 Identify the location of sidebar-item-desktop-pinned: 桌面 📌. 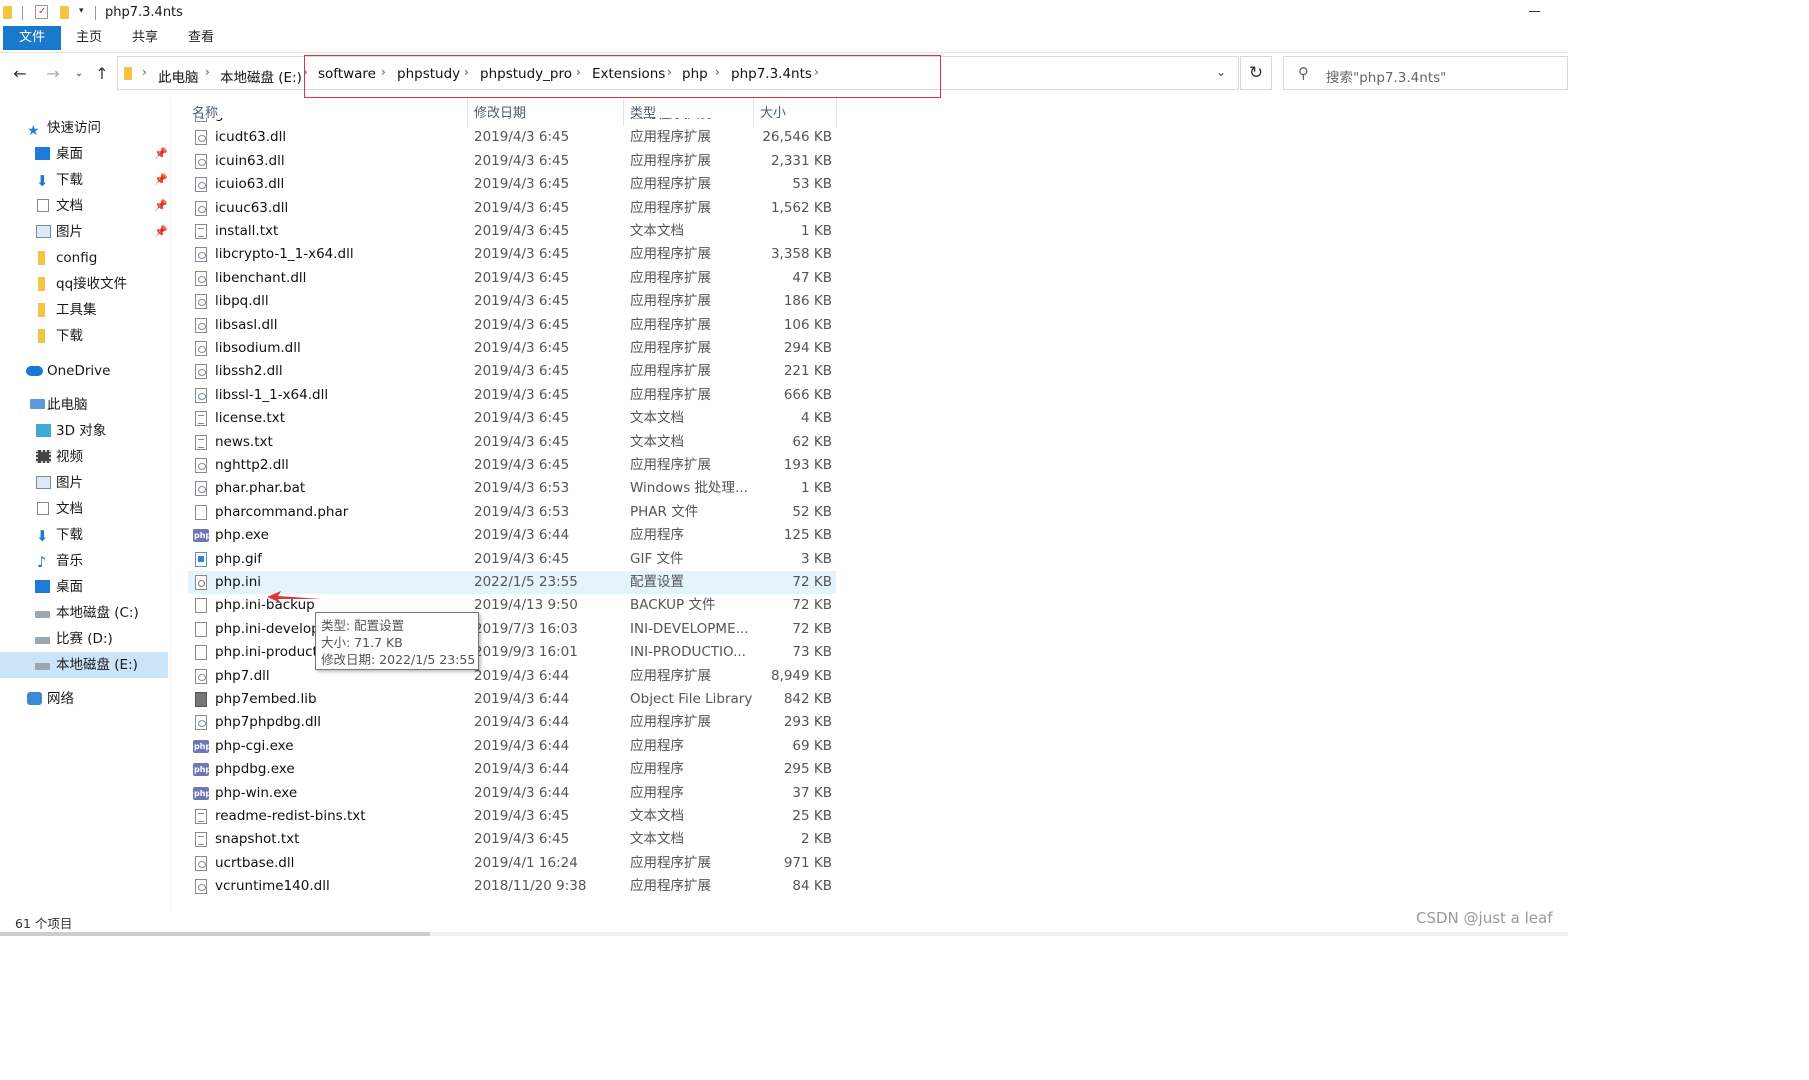
(84, 154).